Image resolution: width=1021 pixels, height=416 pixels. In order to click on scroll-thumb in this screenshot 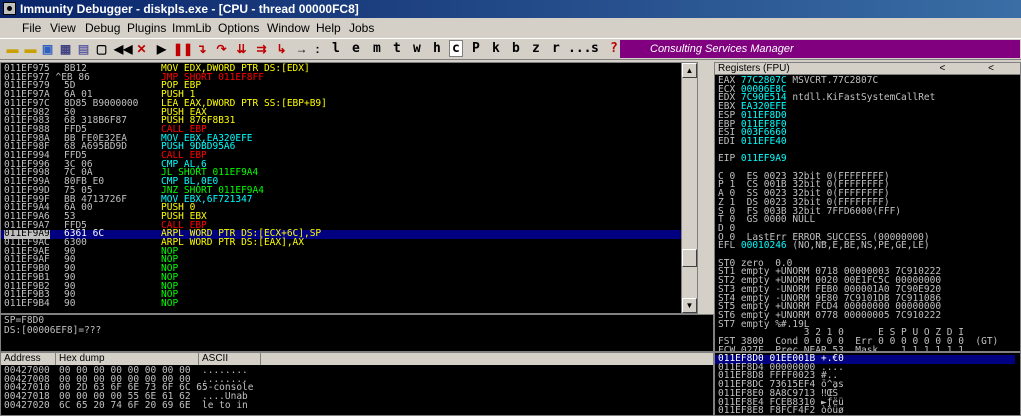, I will do `click(689, 258)`.